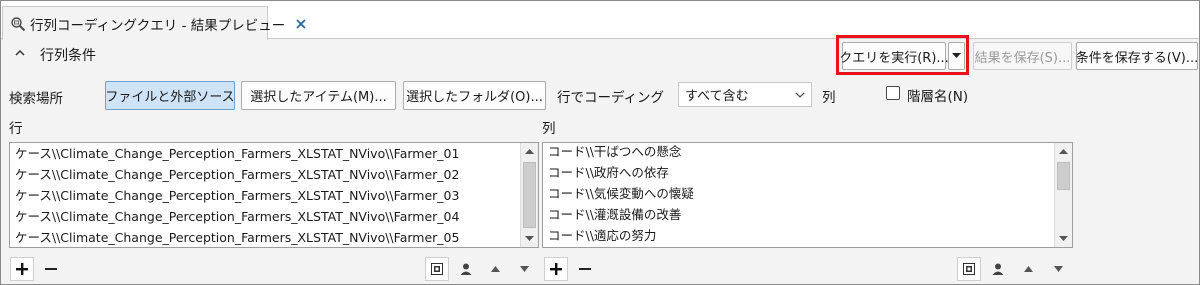  Describe the element at coordinates (549, 129) in the screenshot. I see `columns-label: 列` at that location.